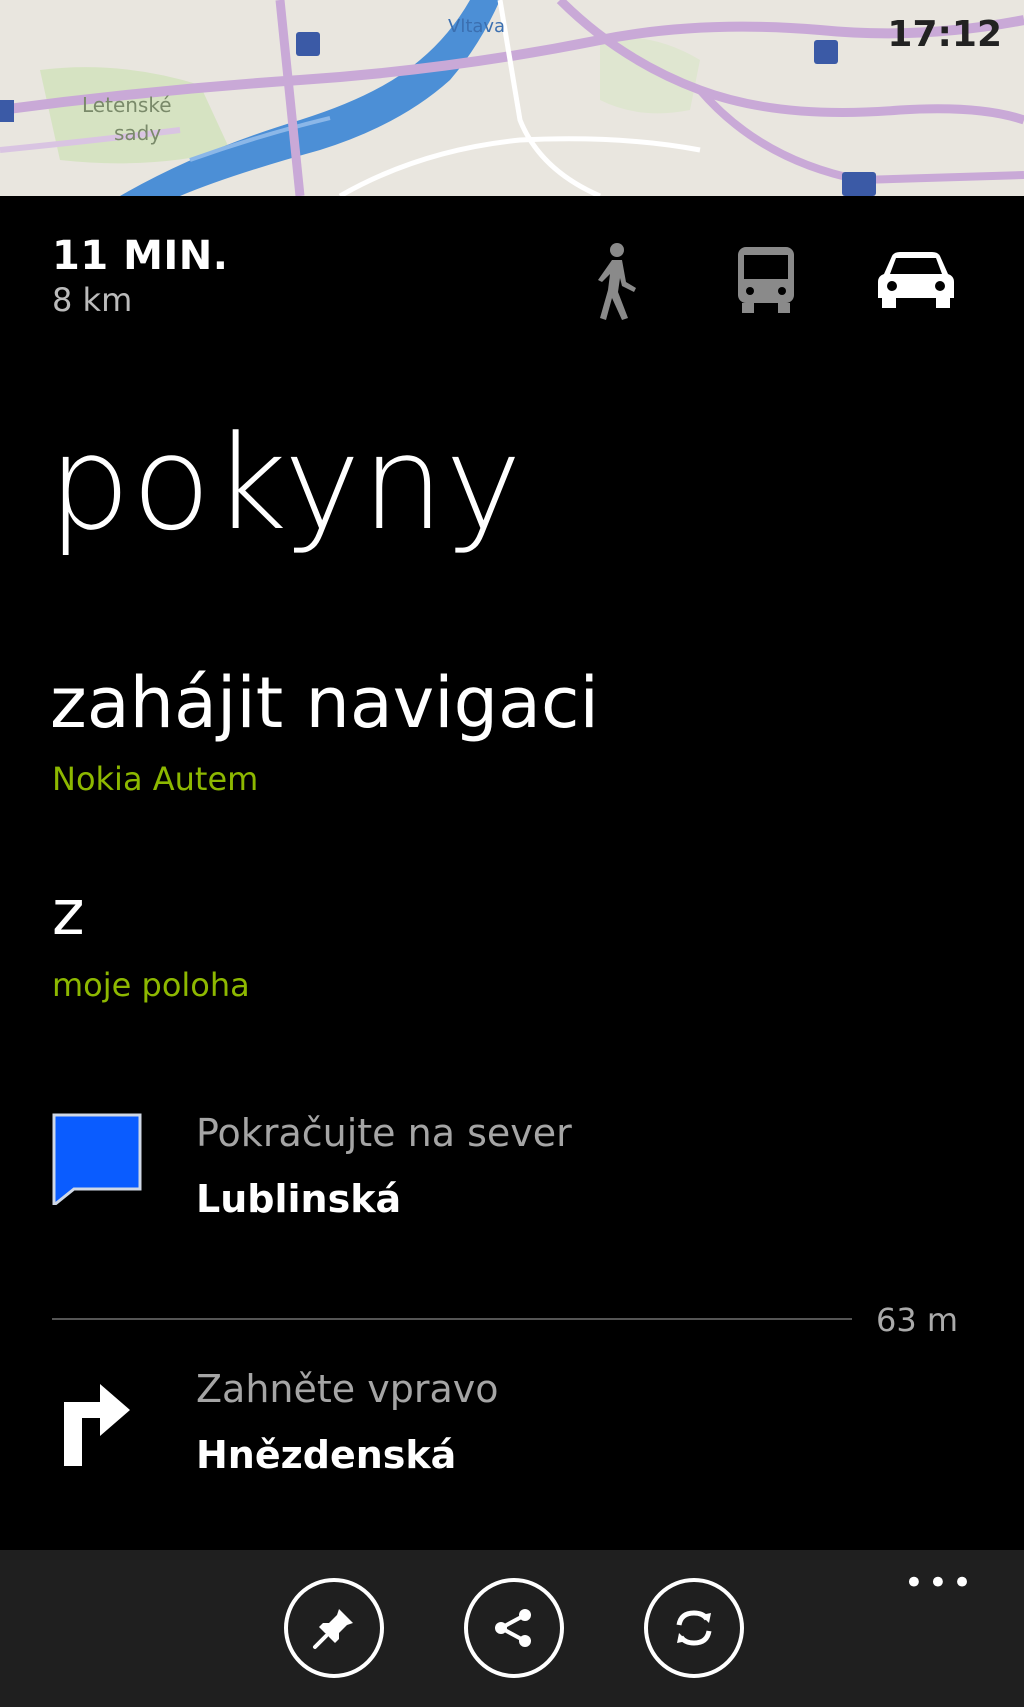  What do you see at coordinates (155, 779) in the screenshot?
I see `navigation-app-name: Nokia Autem` at bounding box center [155, 779].